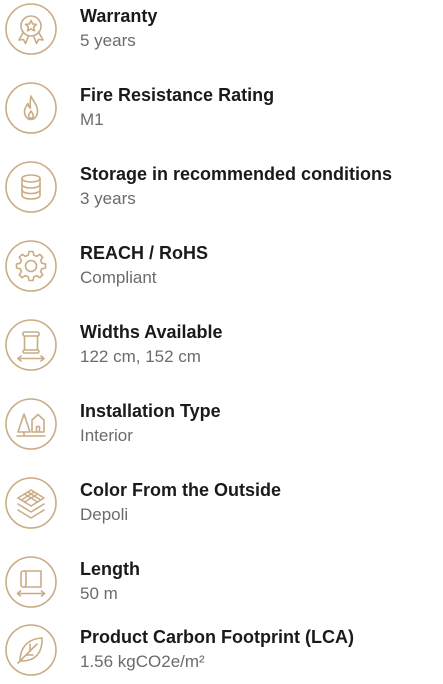 The width and height of the screenshot is (443, 684). Describe the element at coordinates (221, 426) in the screenshot. I see `spec-item-installation-type: Installation Type Interior` at that location.